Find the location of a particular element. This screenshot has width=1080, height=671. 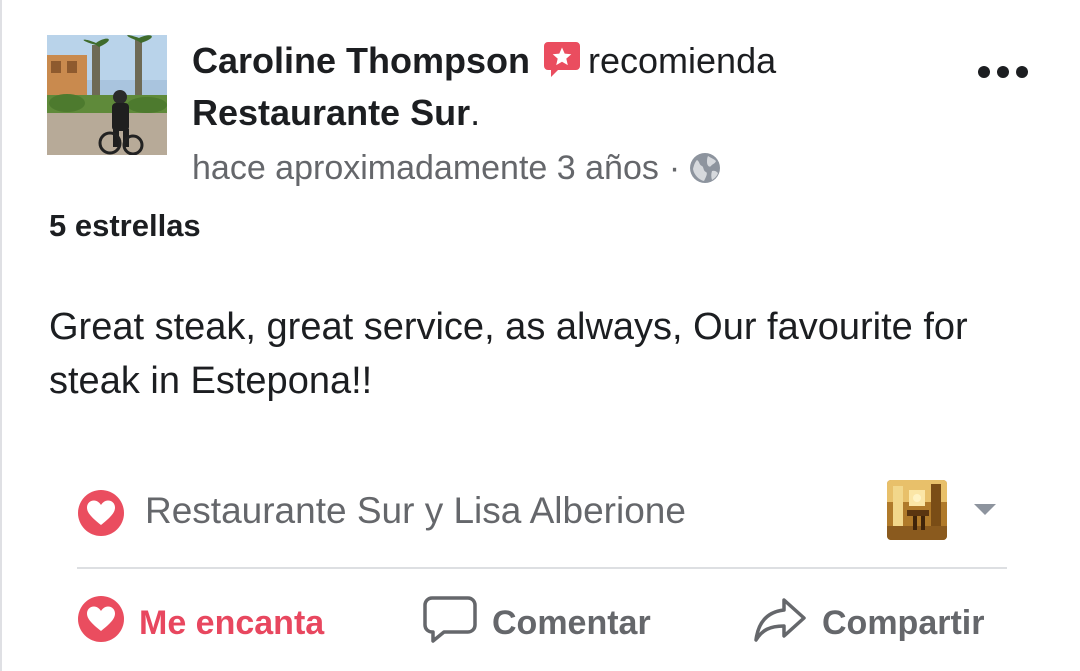

love-button-label: Me encanta is located at coordinates (232, 622).